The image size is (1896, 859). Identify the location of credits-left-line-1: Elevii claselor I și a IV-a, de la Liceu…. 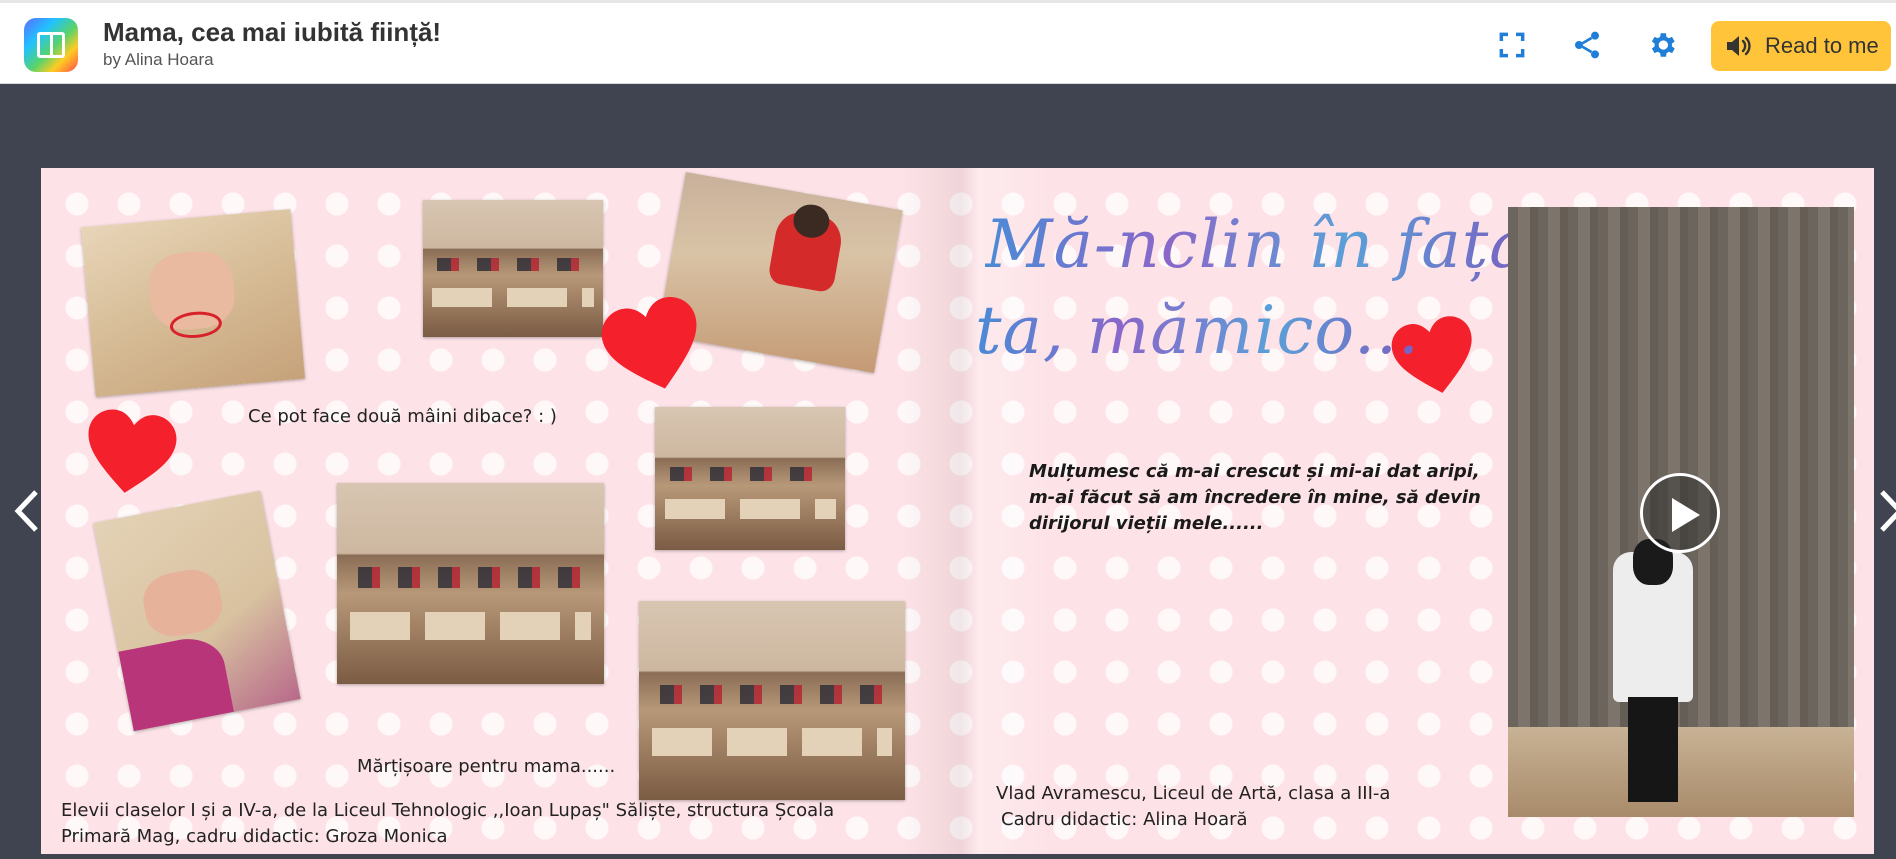
(448, 810).